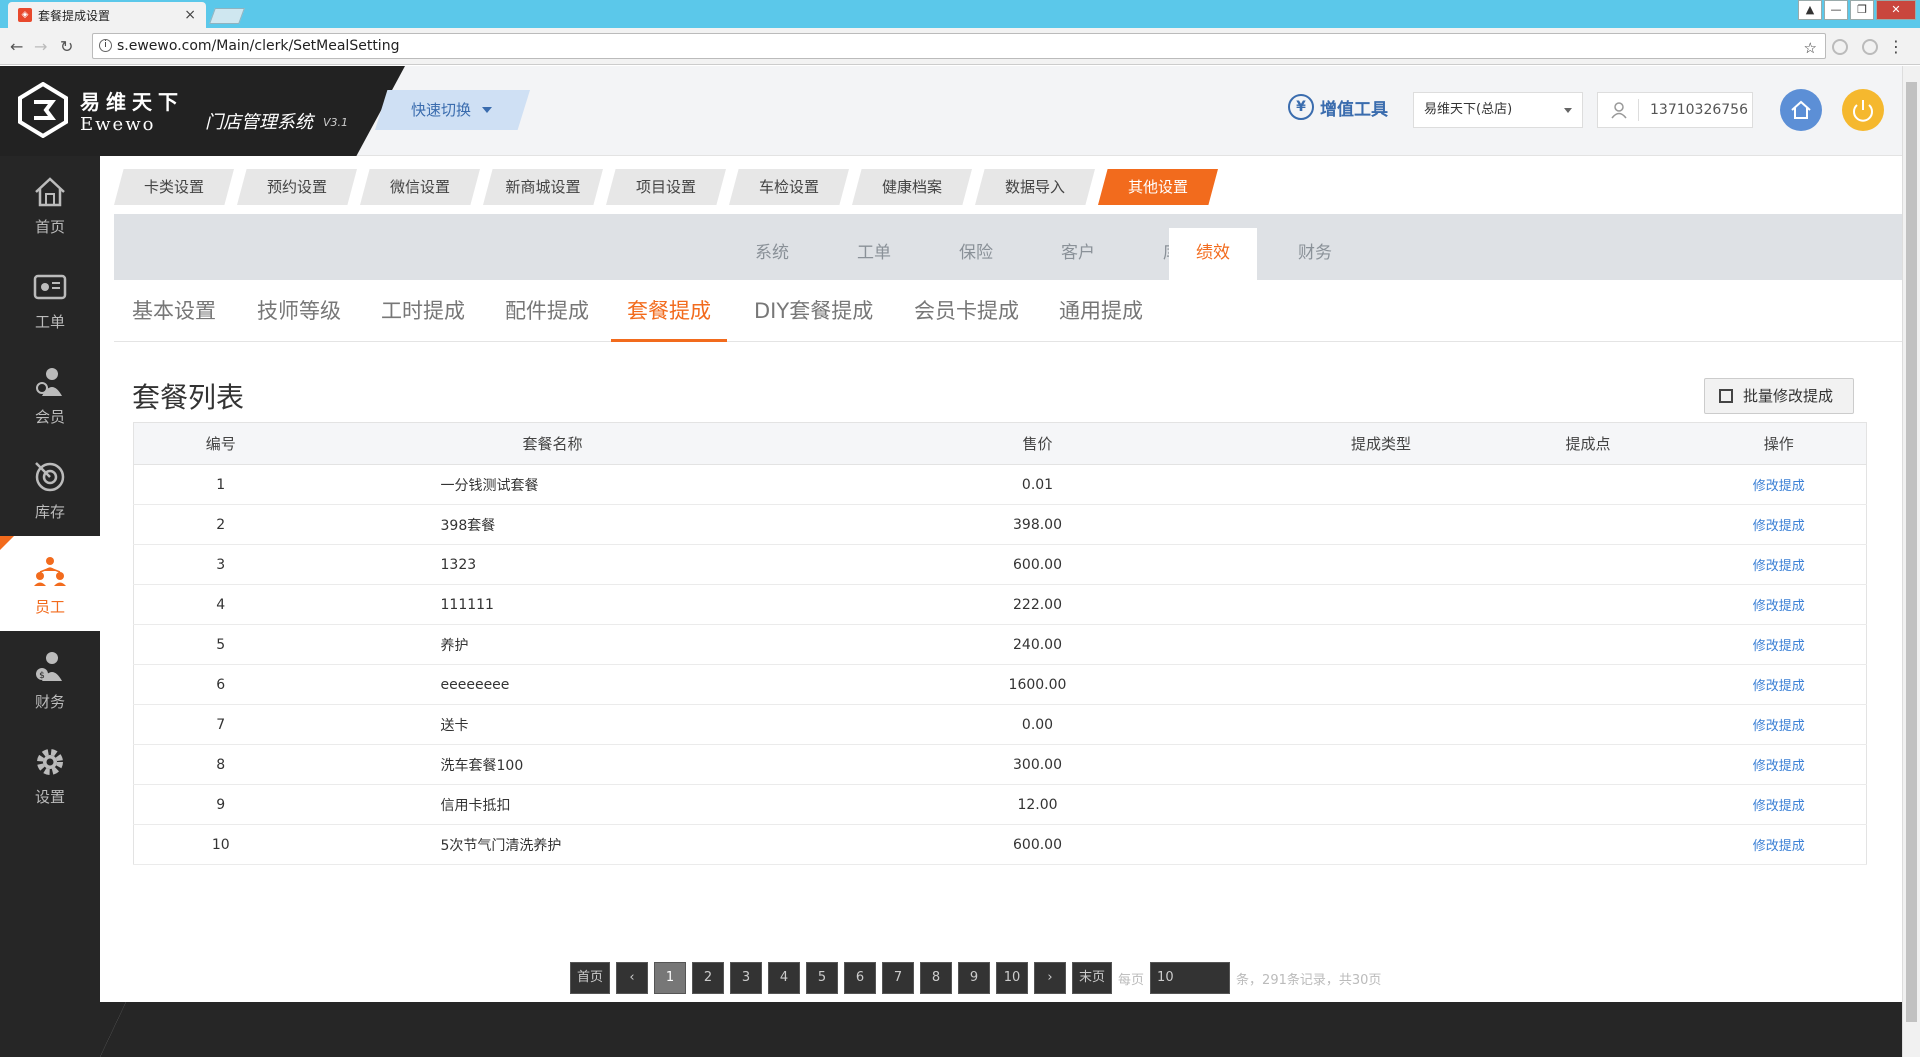 This screenshot has width=1920, height=1057. Describe the element at coordinates (1810, 48) in the screenshot. I see `bookmark-star-icon: ☆` at that location.